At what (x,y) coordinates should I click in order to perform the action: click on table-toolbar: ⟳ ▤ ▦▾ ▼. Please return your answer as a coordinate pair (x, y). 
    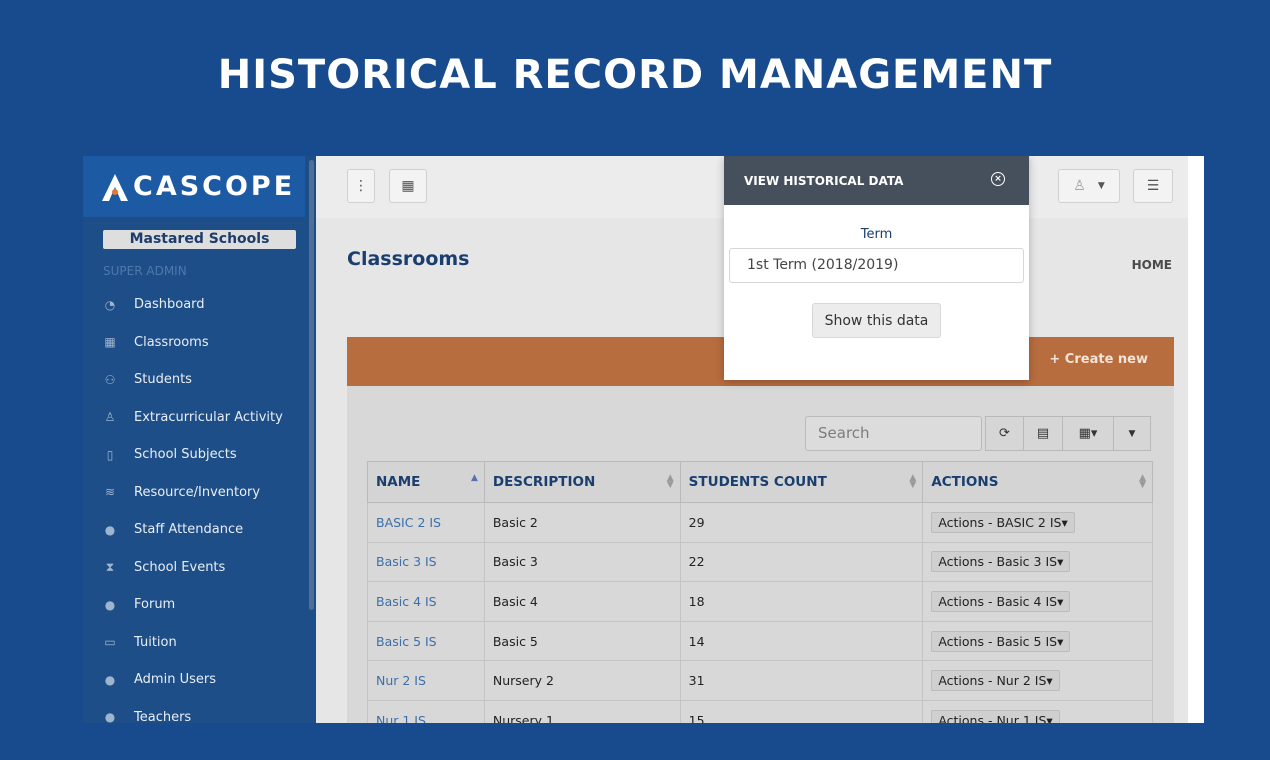
    Looking at the image, I should click on (1068, 433).